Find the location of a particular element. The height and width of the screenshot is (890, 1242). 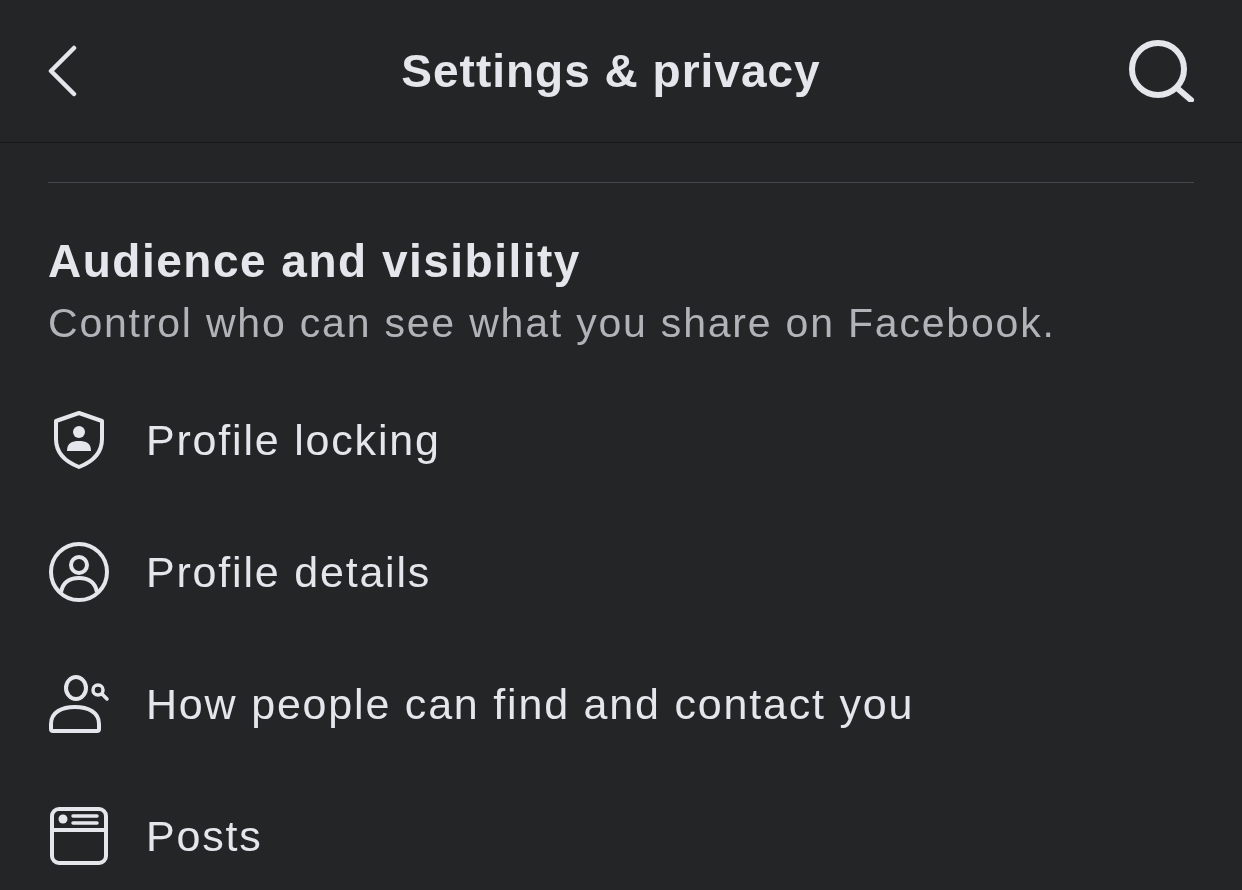

settings-label: How people can find and contact you is located at coordinates (530, 704).